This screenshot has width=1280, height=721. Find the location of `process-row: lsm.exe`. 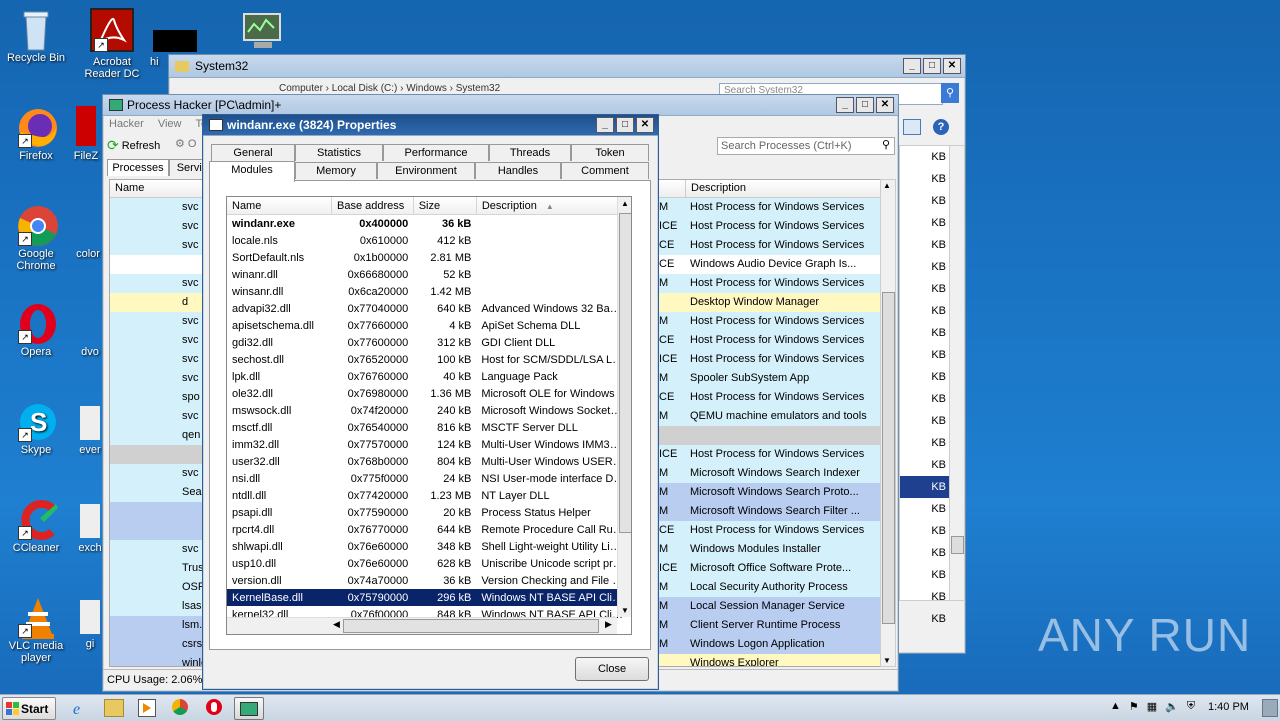

process-row: lsm.exe is located at coordinates (162, 625).